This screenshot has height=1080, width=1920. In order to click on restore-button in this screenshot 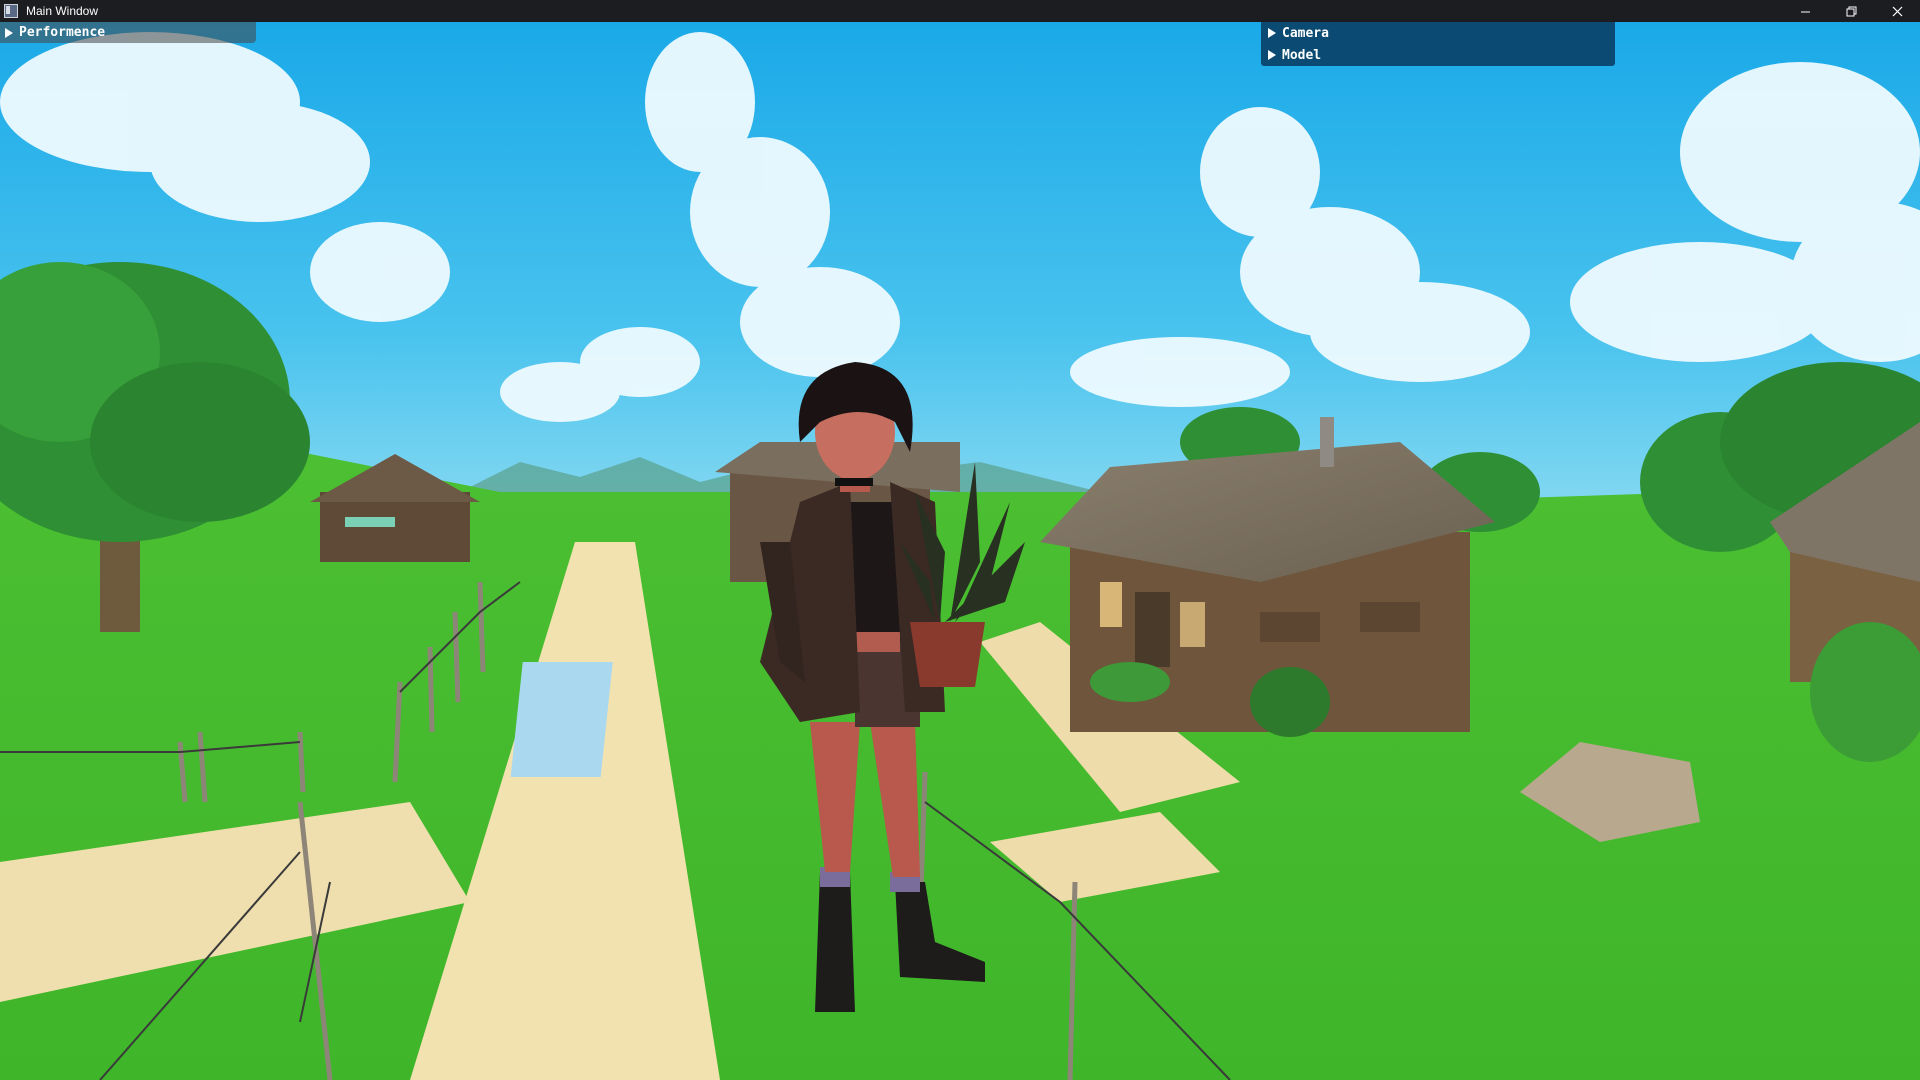, I will do `click(1851, 11)`.